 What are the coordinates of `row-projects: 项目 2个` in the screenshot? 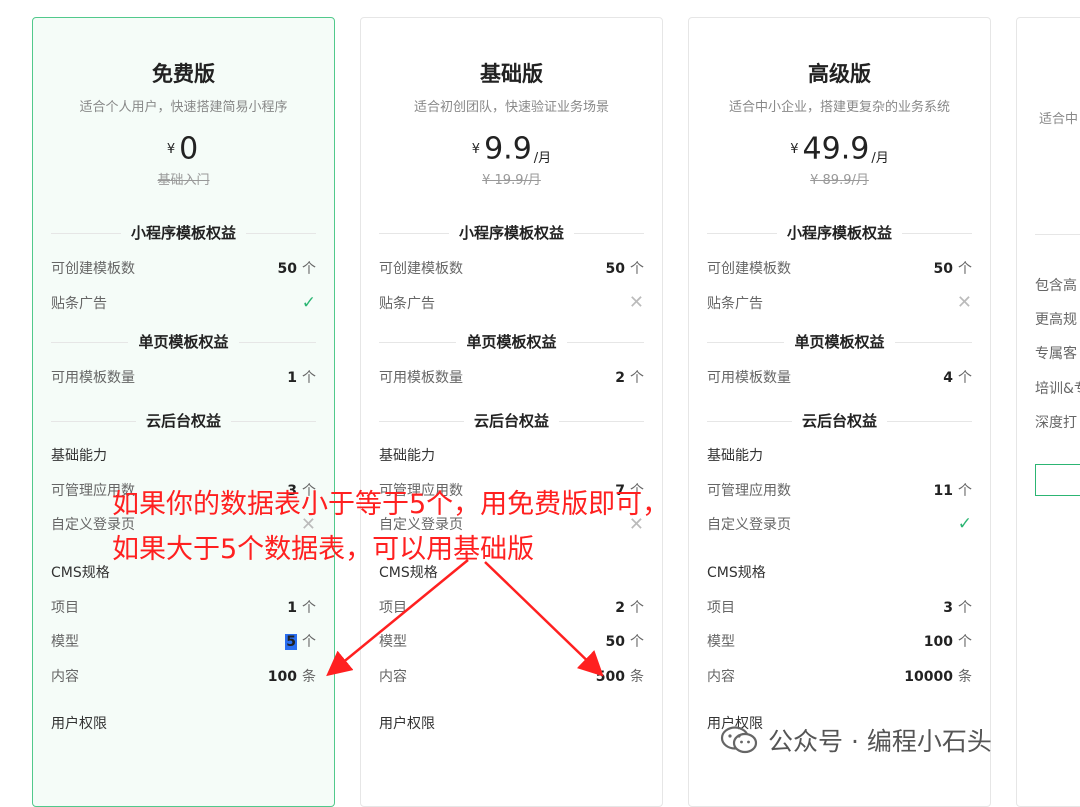 It's located at (511, 607).